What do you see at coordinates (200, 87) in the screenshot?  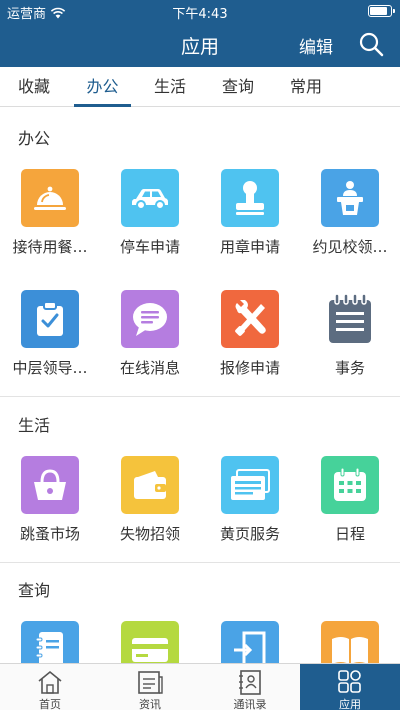 I see `category-tabs: 收藏 办公 生活 查询 常用` at bounding box center [200, 87].